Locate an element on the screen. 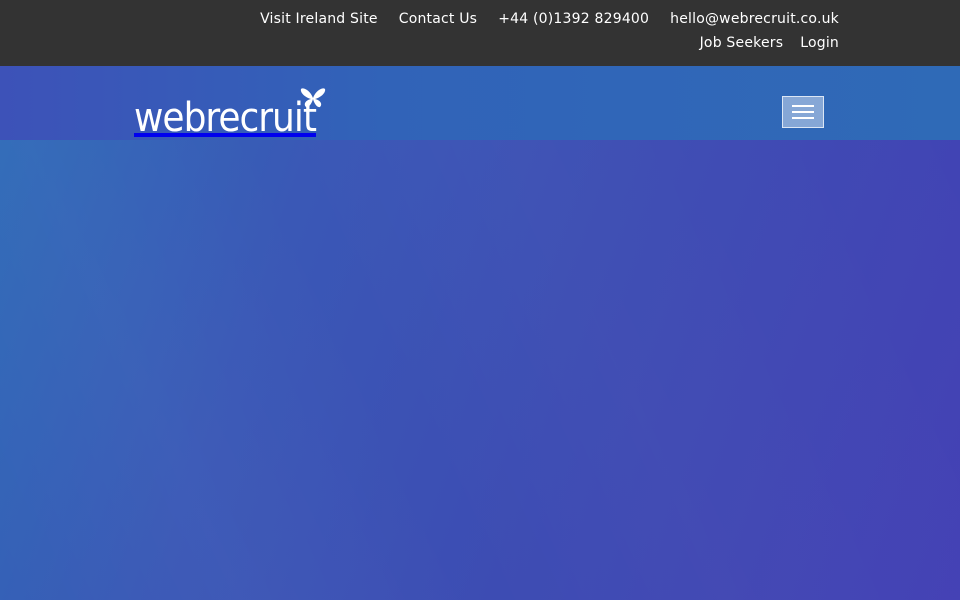 This screenshot has width=960, height=600. logo-wordmark: webrecruit is located at coordinates (225, 118).